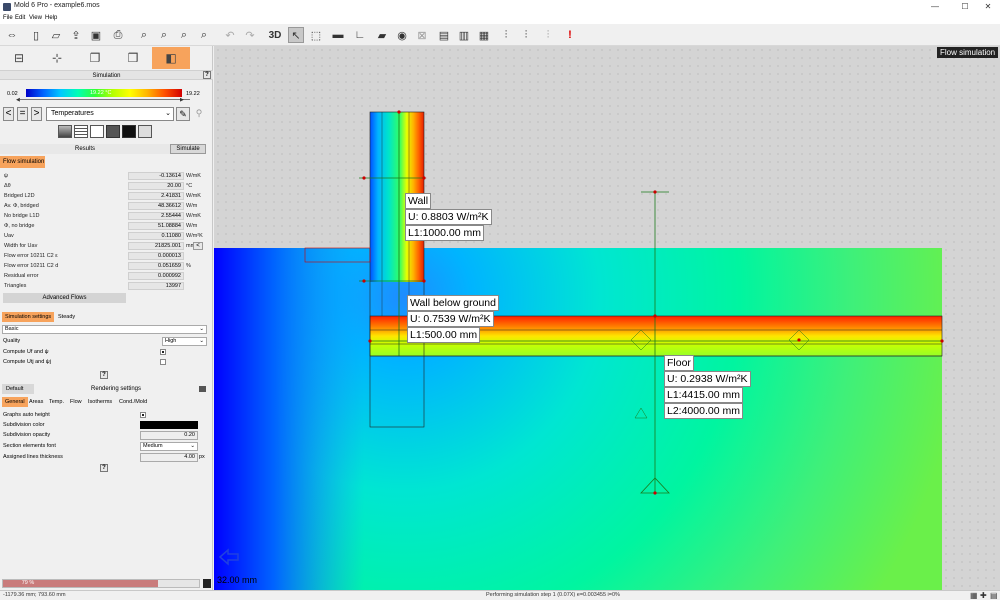 Image resolution: width=1000 pixels, height=600 pixels. What do you see at coordinates (143, 415) in the screenshot?
I see `graphs-auto-height-checkbox` at bounding box center [143, 415].